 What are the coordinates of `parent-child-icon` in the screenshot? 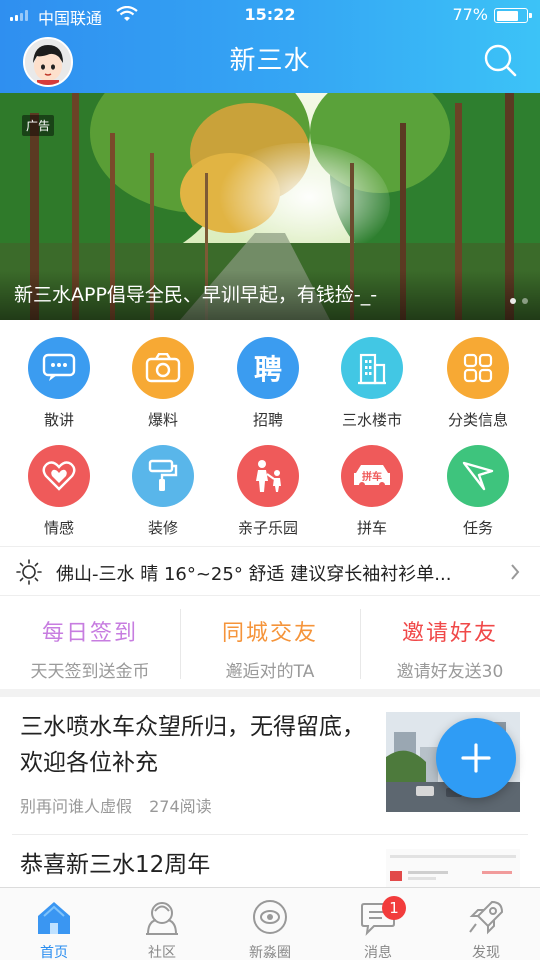 It's located at (268, 476).